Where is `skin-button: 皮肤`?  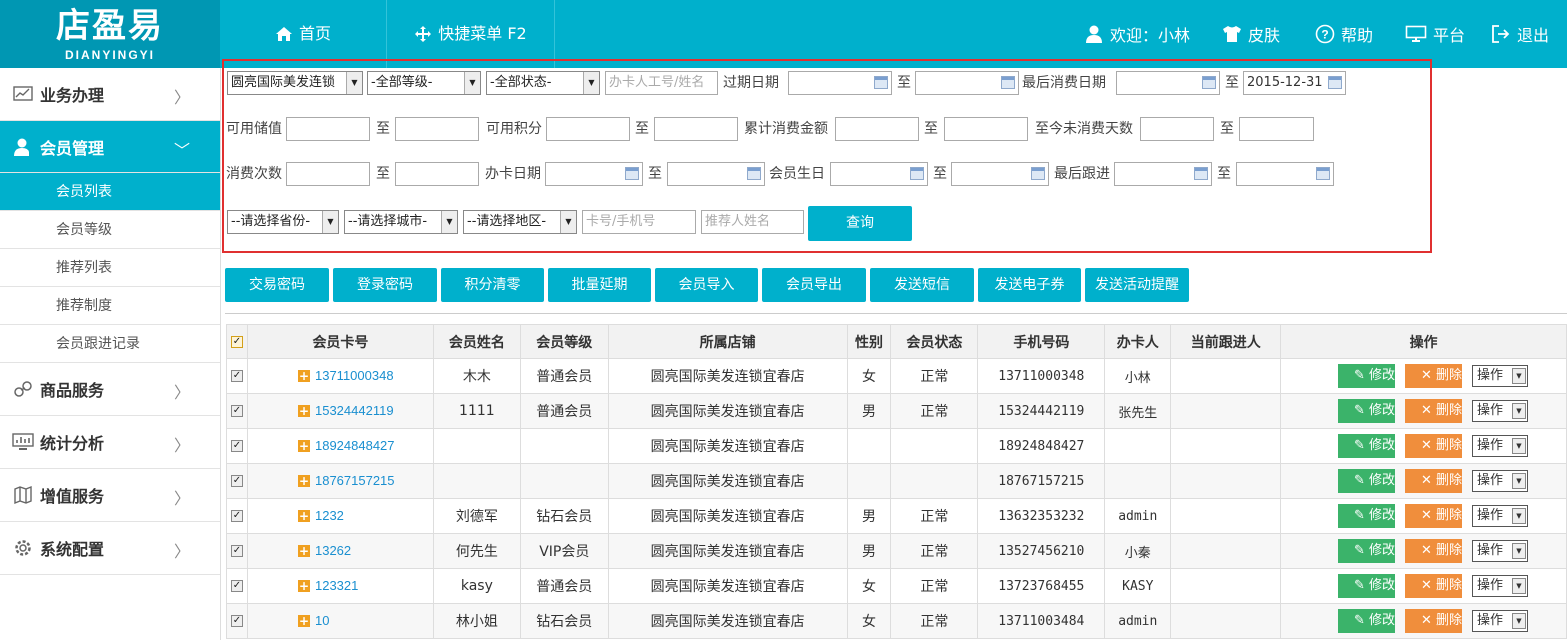
skin-button: 皮肤 is located at coordinates (1251, 34).